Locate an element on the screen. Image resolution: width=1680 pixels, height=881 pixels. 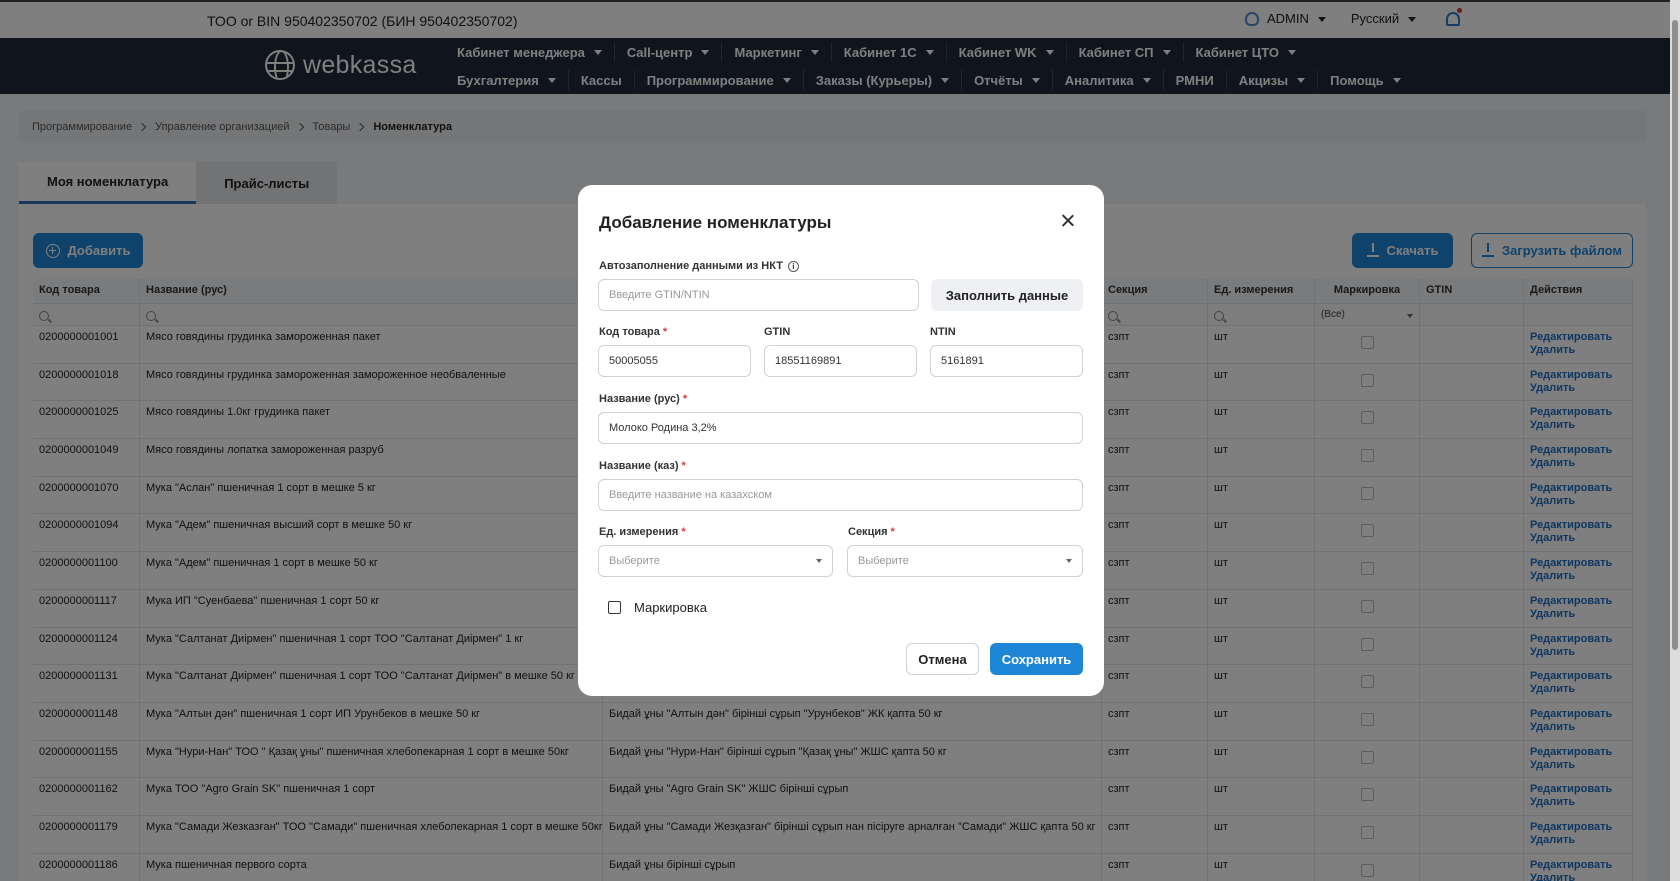
section-label: Секция is located at coordinates (868, 532).